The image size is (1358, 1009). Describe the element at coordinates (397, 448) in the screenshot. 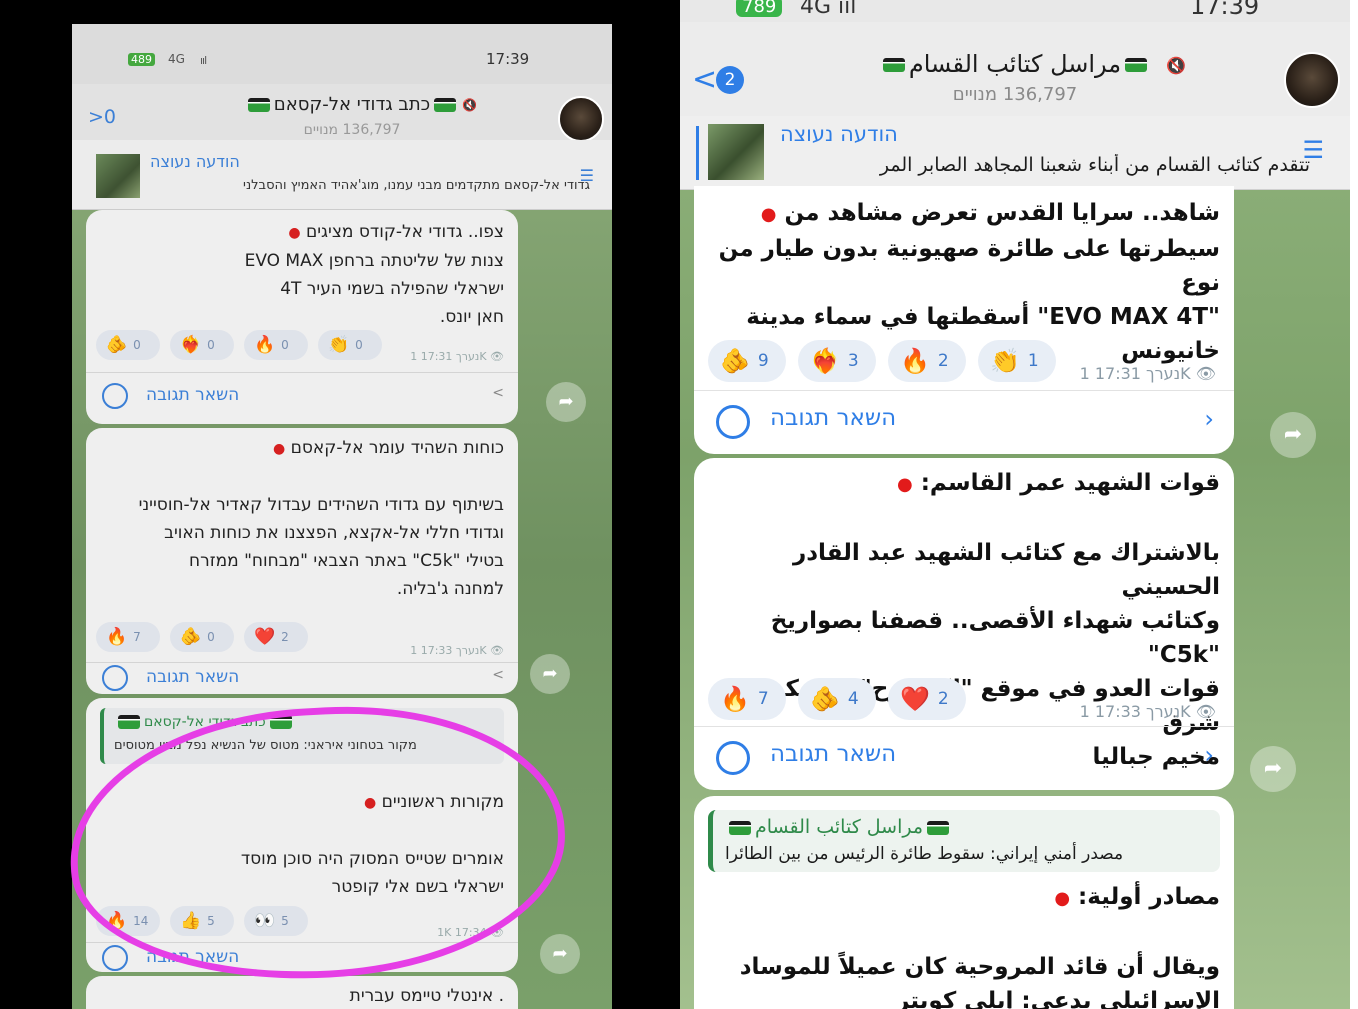

I see `message-line: כוחות השהיד עומר אל-קאסם` at that location.